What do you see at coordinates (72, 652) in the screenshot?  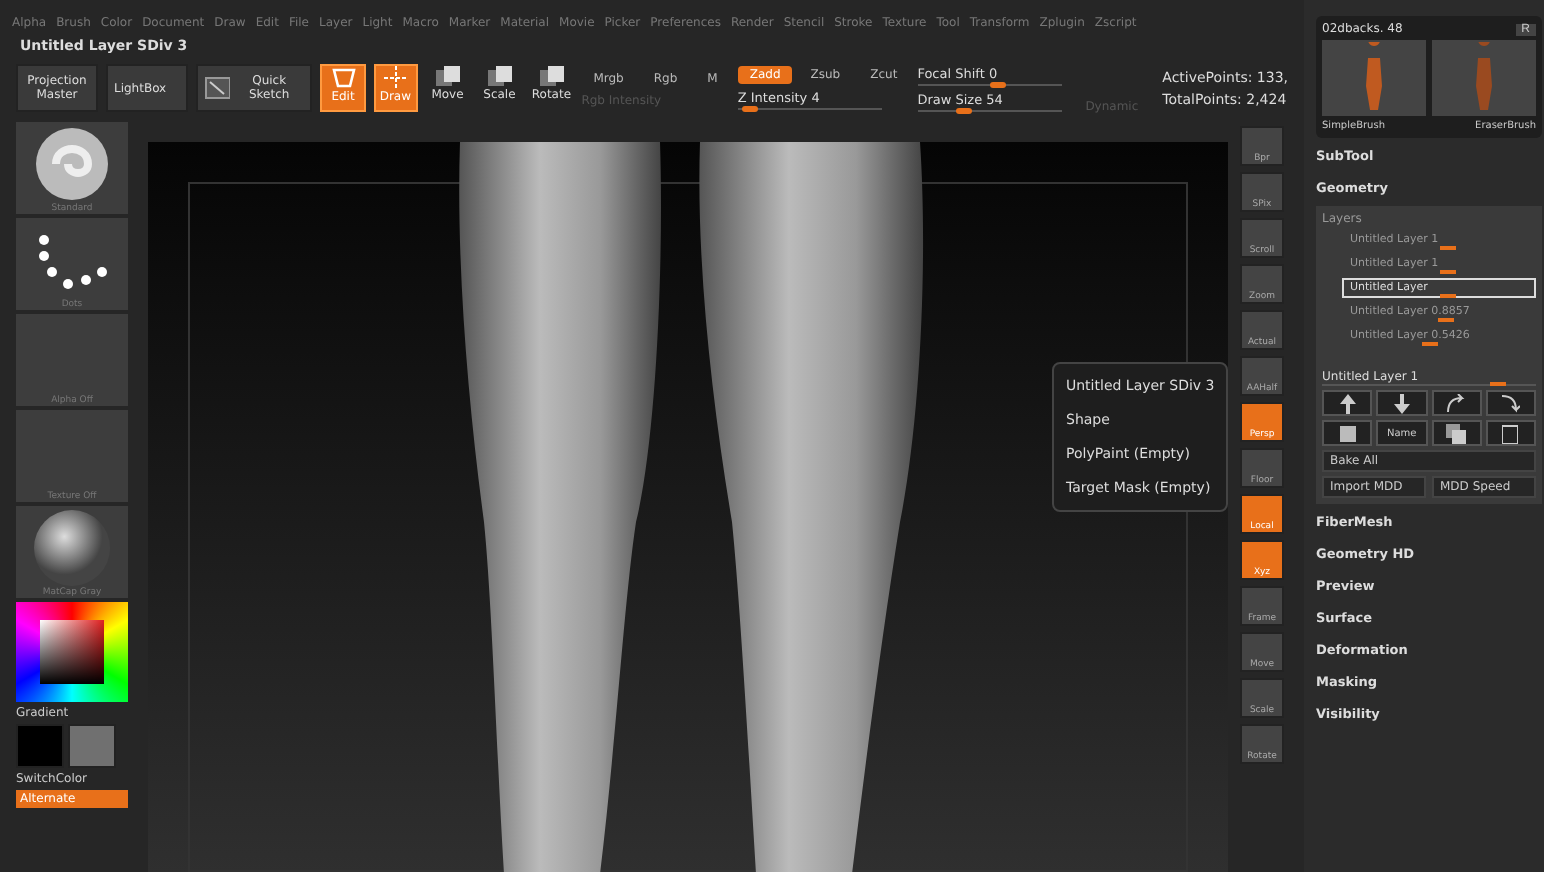 I see `color-picker` at bounding box center [72, 652].